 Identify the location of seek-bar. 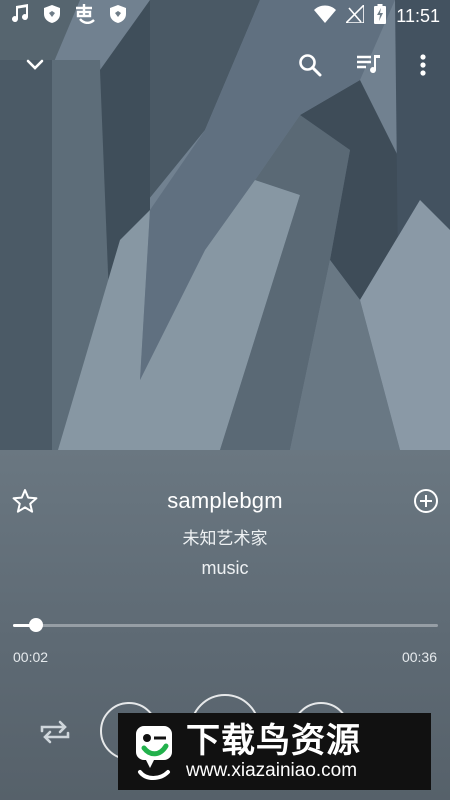
(225, 625).